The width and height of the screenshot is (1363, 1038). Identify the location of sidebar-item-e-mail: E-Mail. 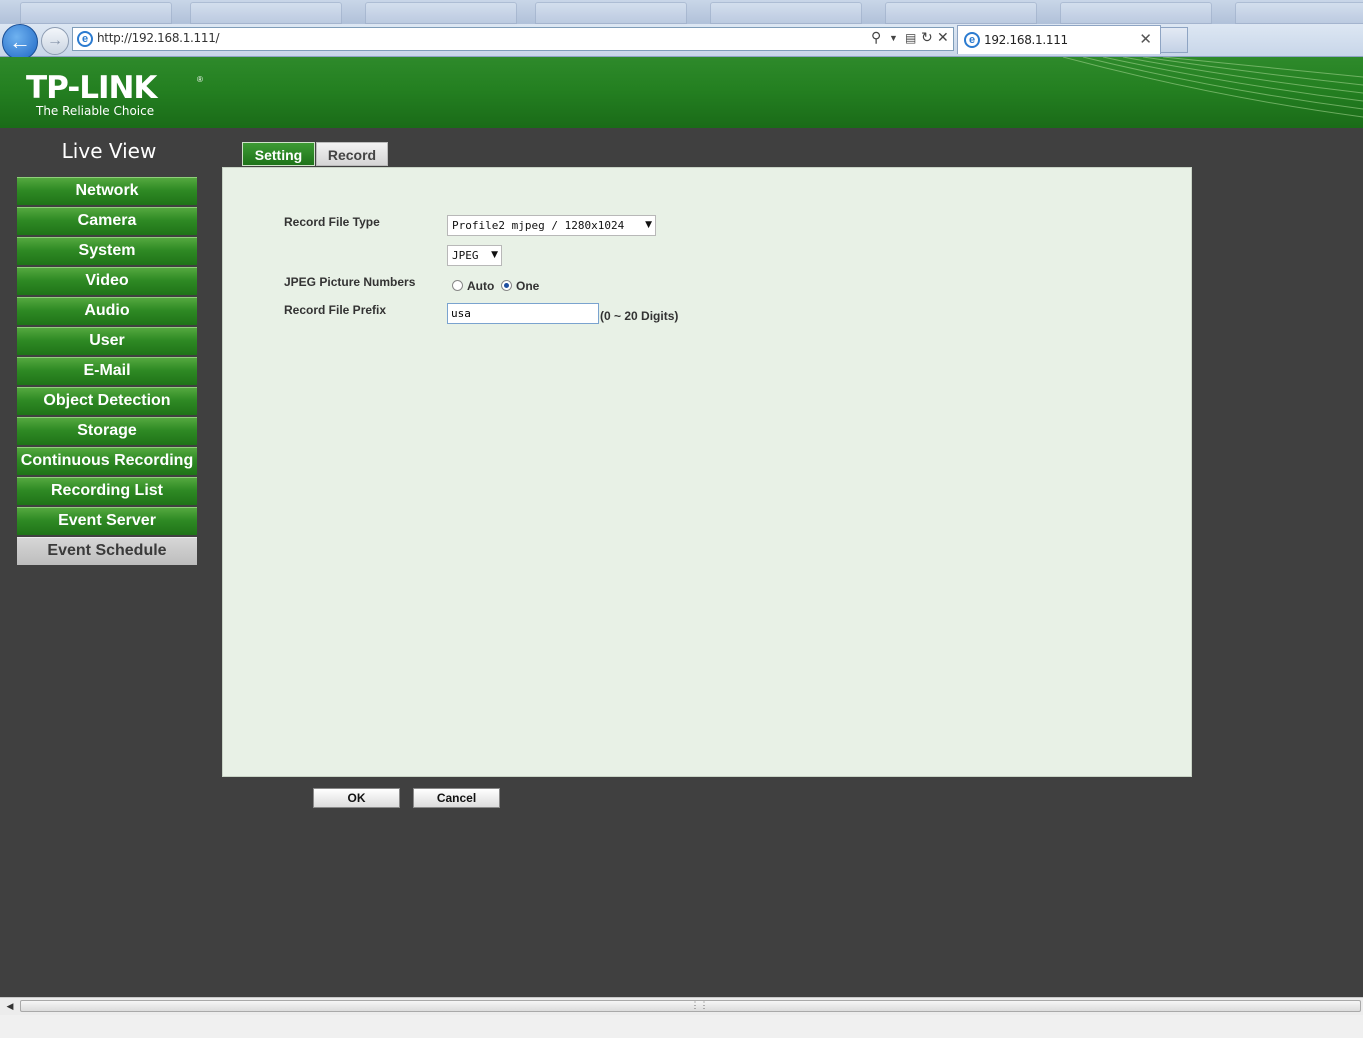
(107, 371).